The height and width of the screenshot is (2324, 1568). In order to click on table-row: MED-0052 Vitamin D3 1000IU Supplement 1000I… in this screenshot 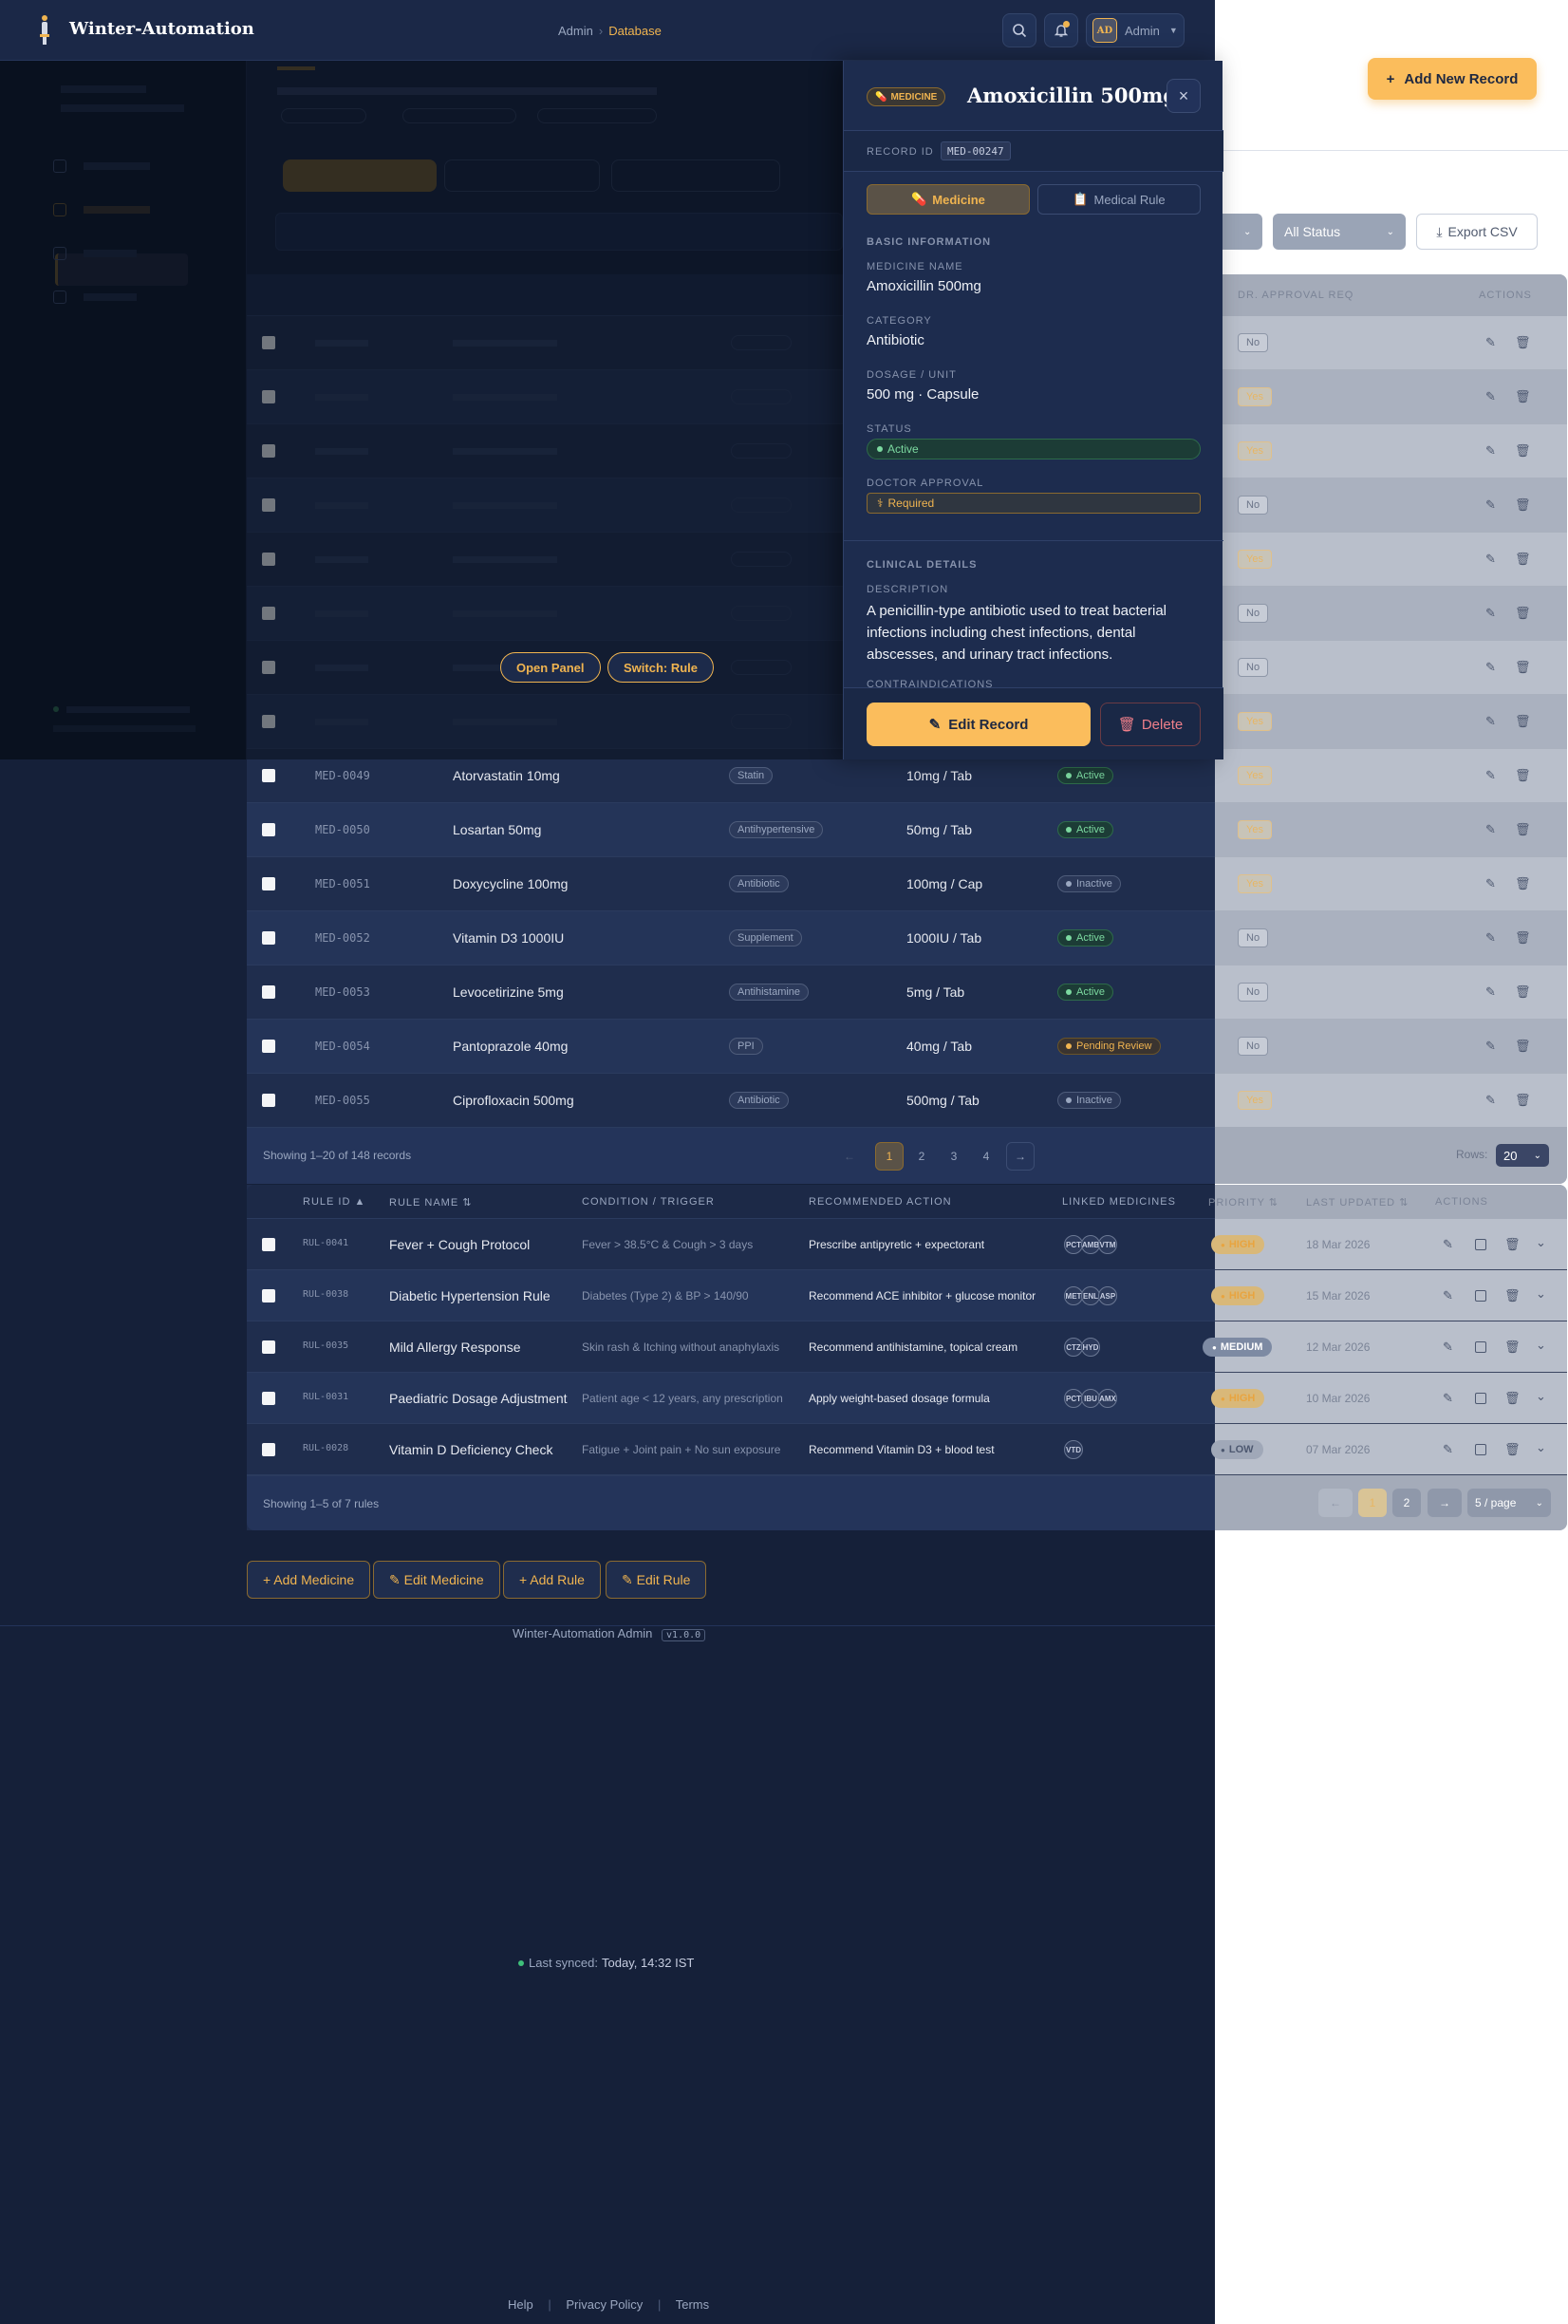, I will do `click(731, 938)`.